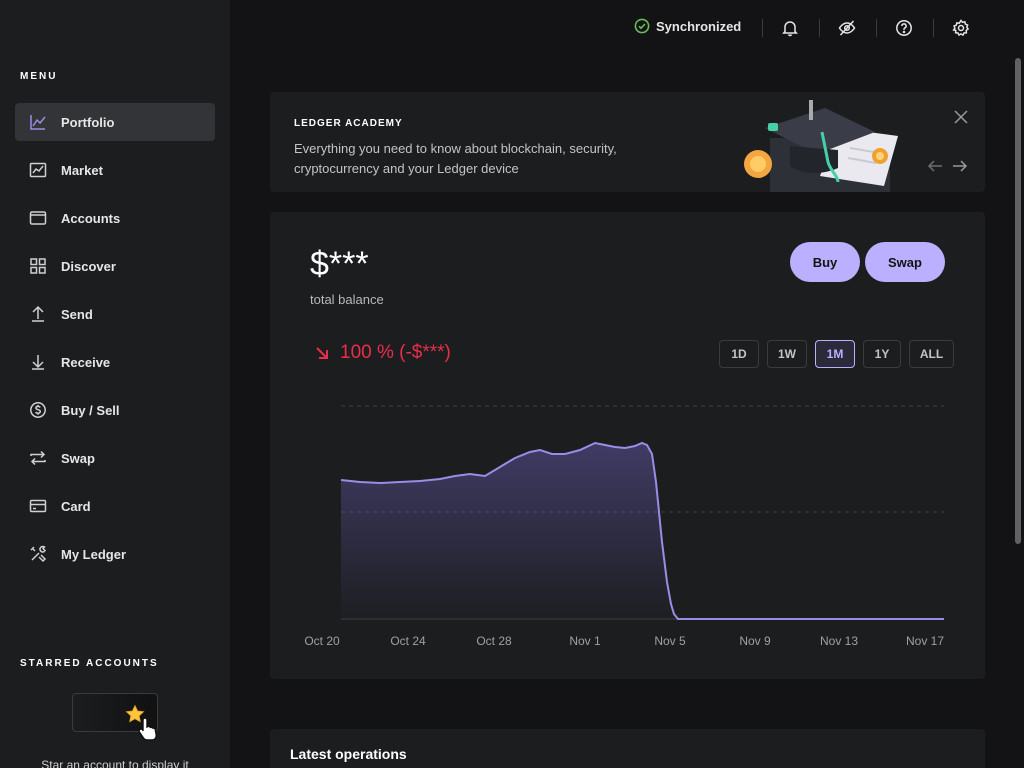 This screenshot has width=1024, height=768. What do you see at coordinates (88, 266) in the screenshot?
I see `sidebar-item-label: Discover` at bounding box center [88, 266].